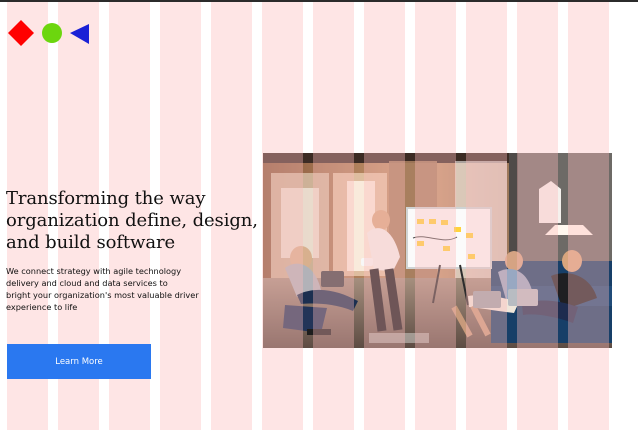 The width and height of the screenshot is (638, 430). What do you see at coordinates (42, 307) in the screenshot?
I see `hero-subtitle-line-4: experience to life` at bounding box center [42, 307].